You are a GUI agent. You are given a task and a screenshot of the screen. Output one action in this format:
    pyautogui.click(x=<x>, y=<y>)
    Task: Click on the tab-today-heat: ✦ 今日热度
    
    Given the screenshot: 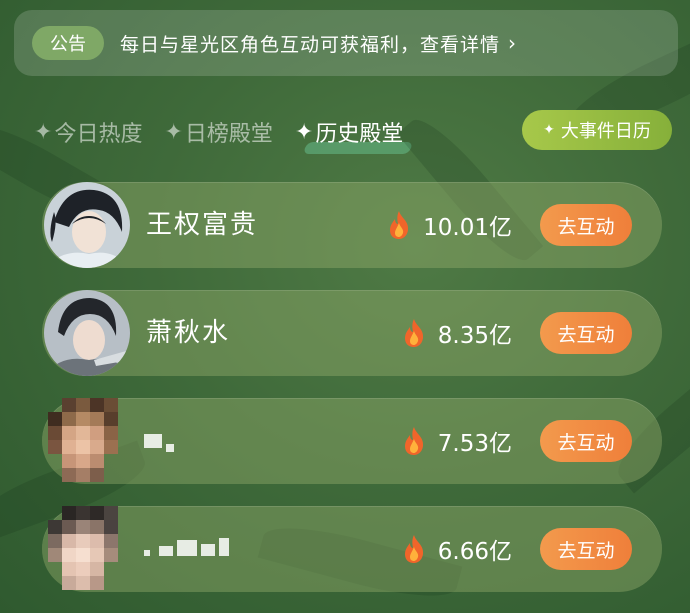 What is the action you would take?
    pyautogui.click(x=88, y=132)
    